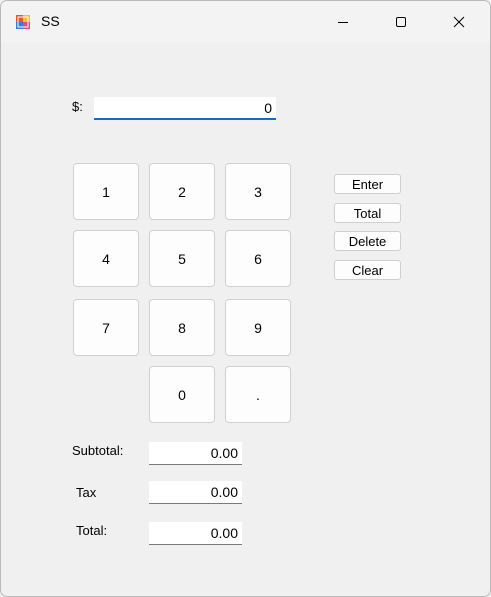 The width and height of the screenshot is (491, 597). I want to click on amount-input, so click(185, 108).